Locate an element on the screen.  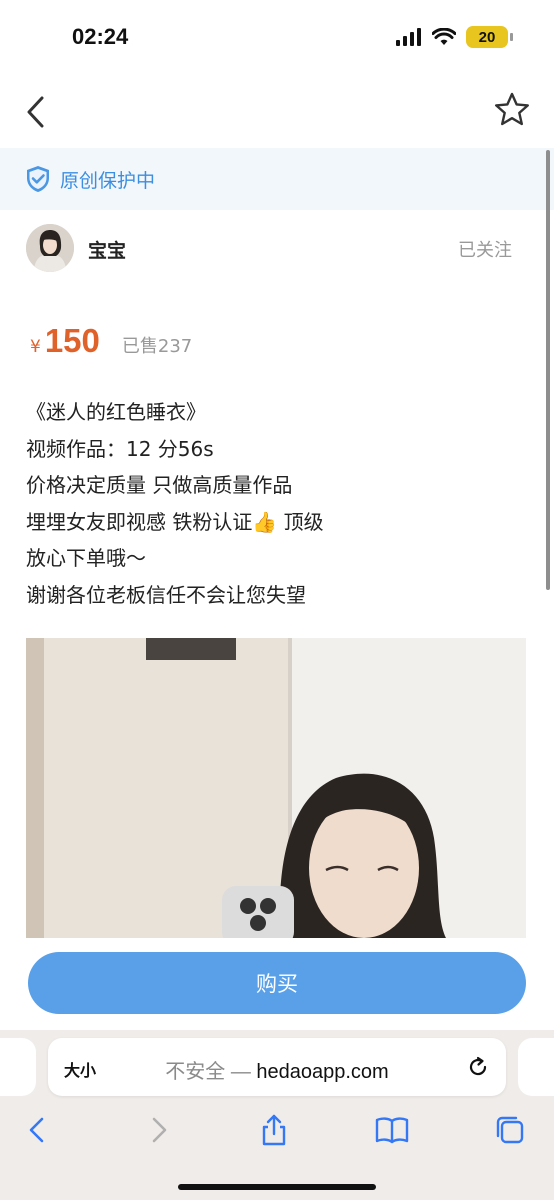
follow-status-button: 已关注 is located at coordinates (485, 249).